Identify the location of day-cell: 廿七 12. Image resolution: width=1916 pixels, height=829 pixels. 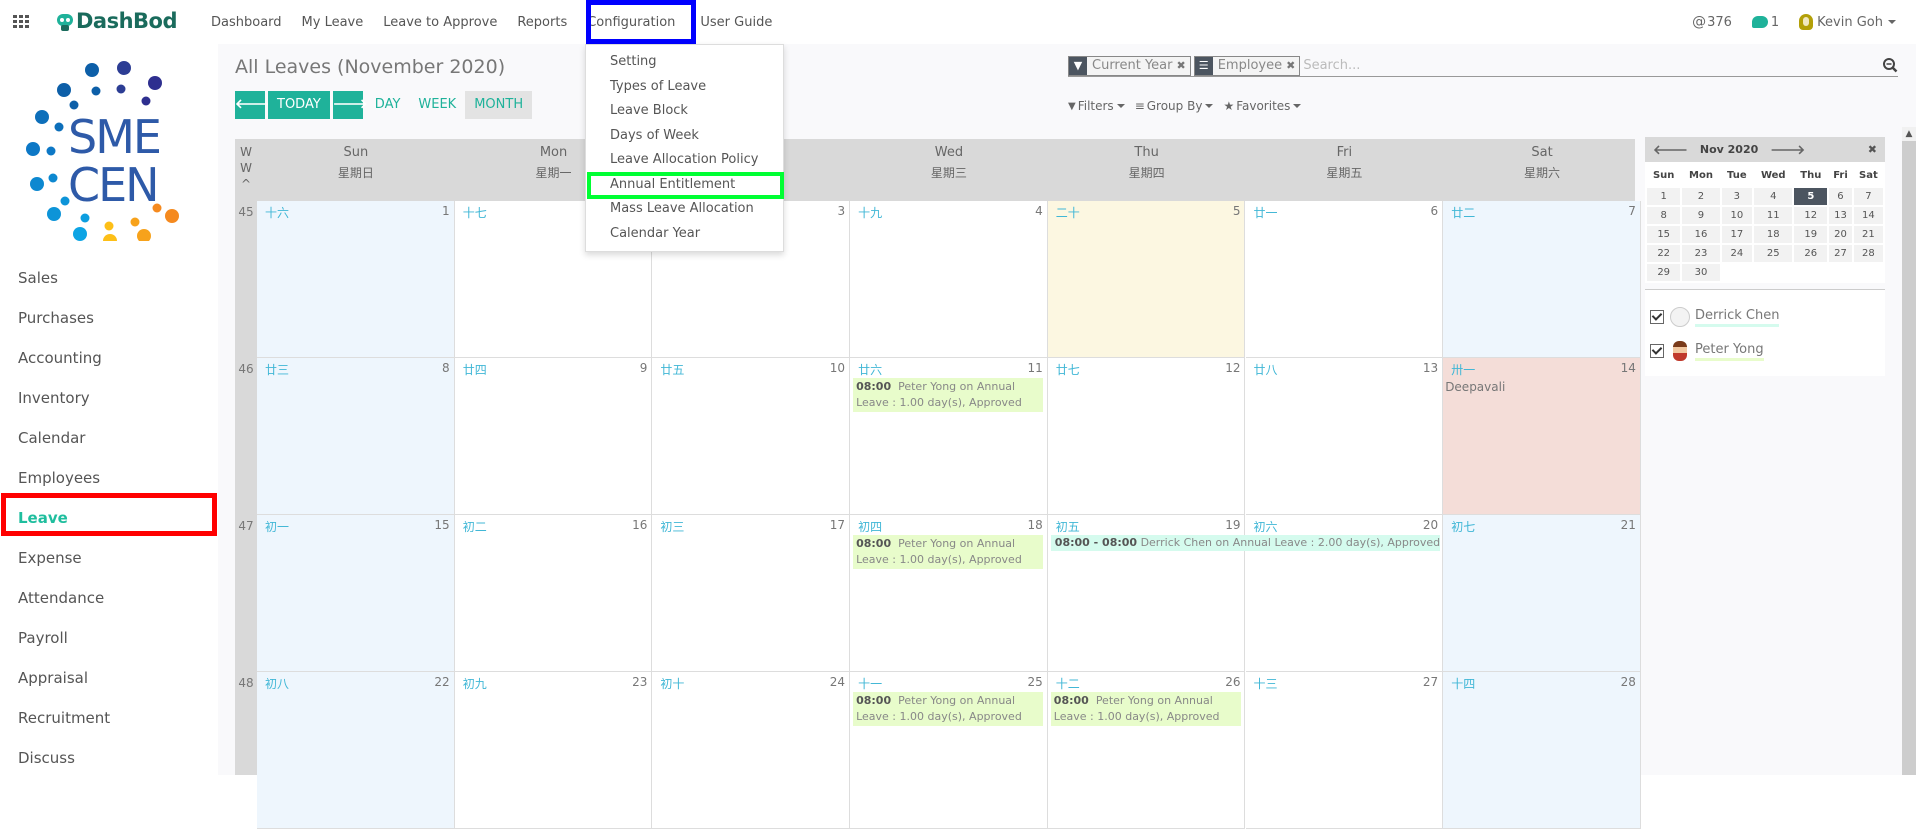
(1146, 436).